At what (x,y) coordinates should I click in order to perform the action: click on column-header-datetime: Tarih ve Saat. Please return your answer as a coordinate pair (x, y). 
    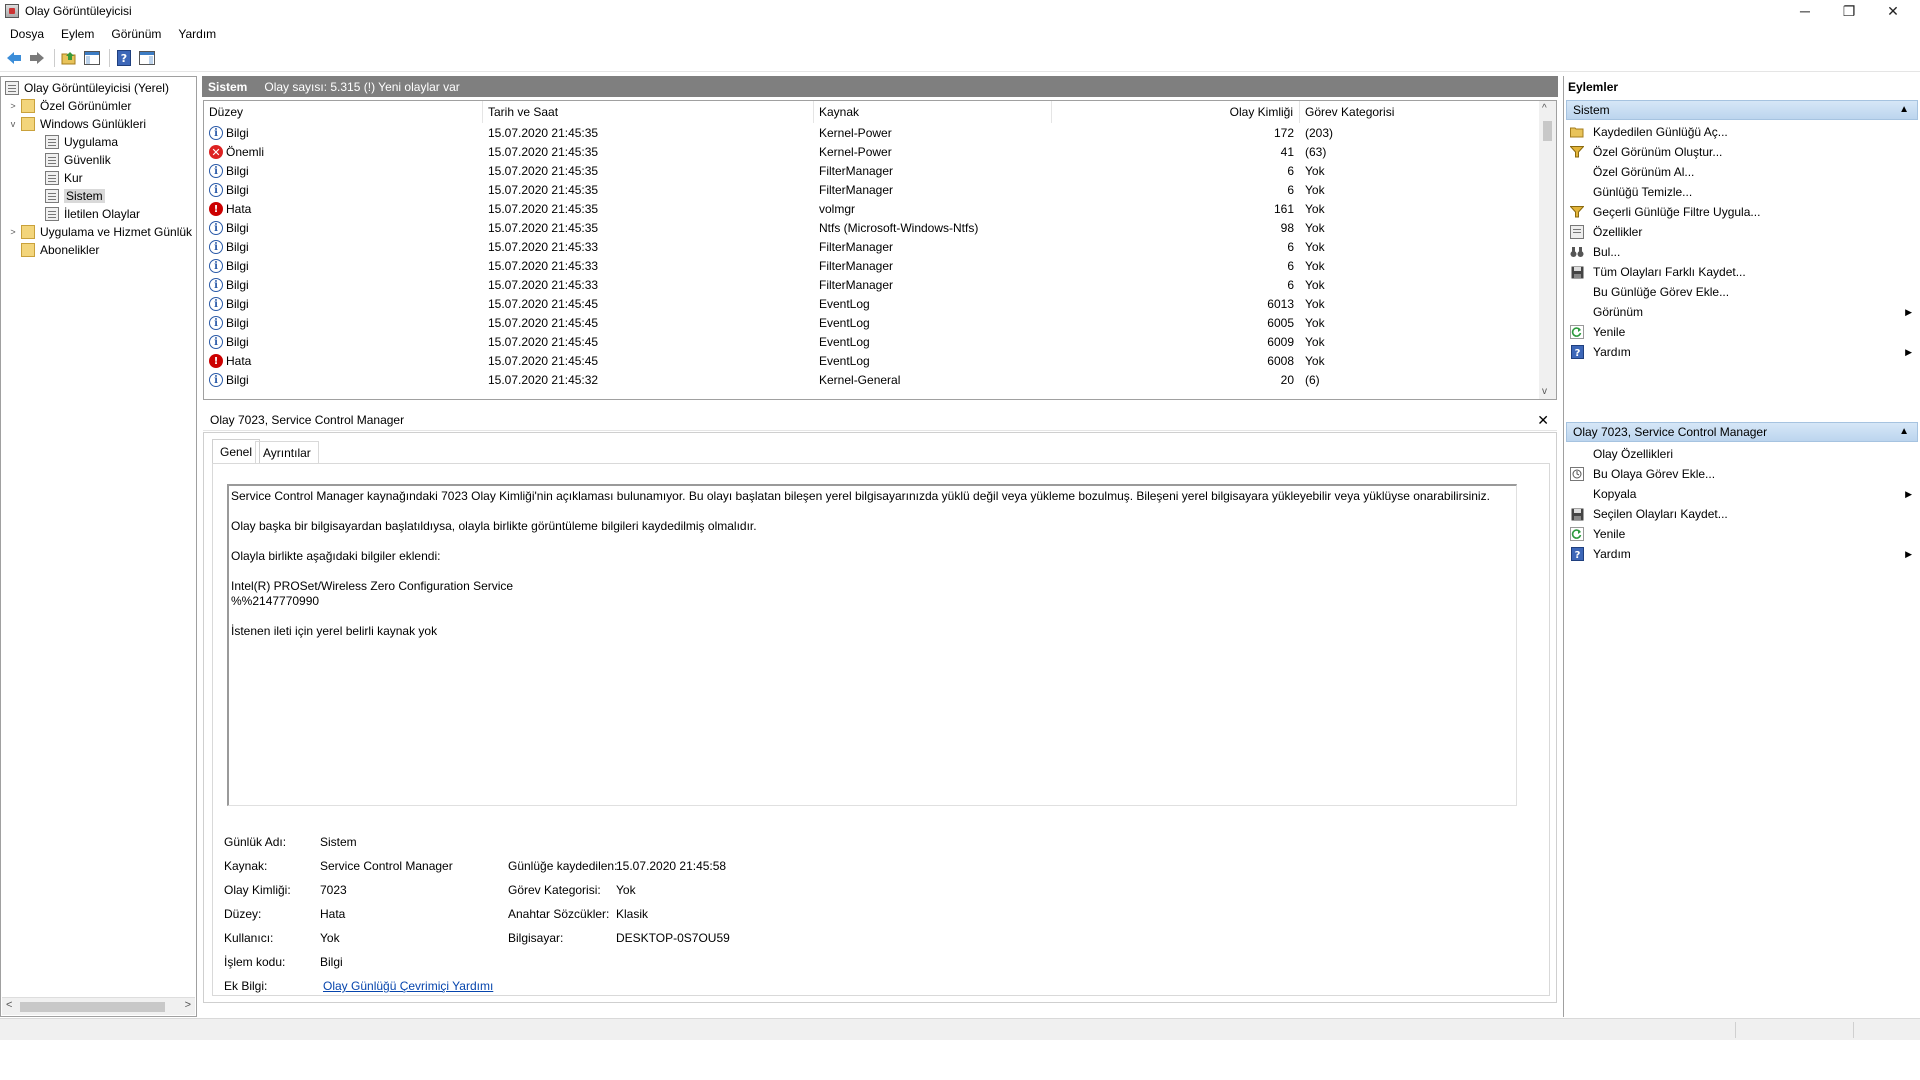
    Looking at the image, I should click on (648, 112).